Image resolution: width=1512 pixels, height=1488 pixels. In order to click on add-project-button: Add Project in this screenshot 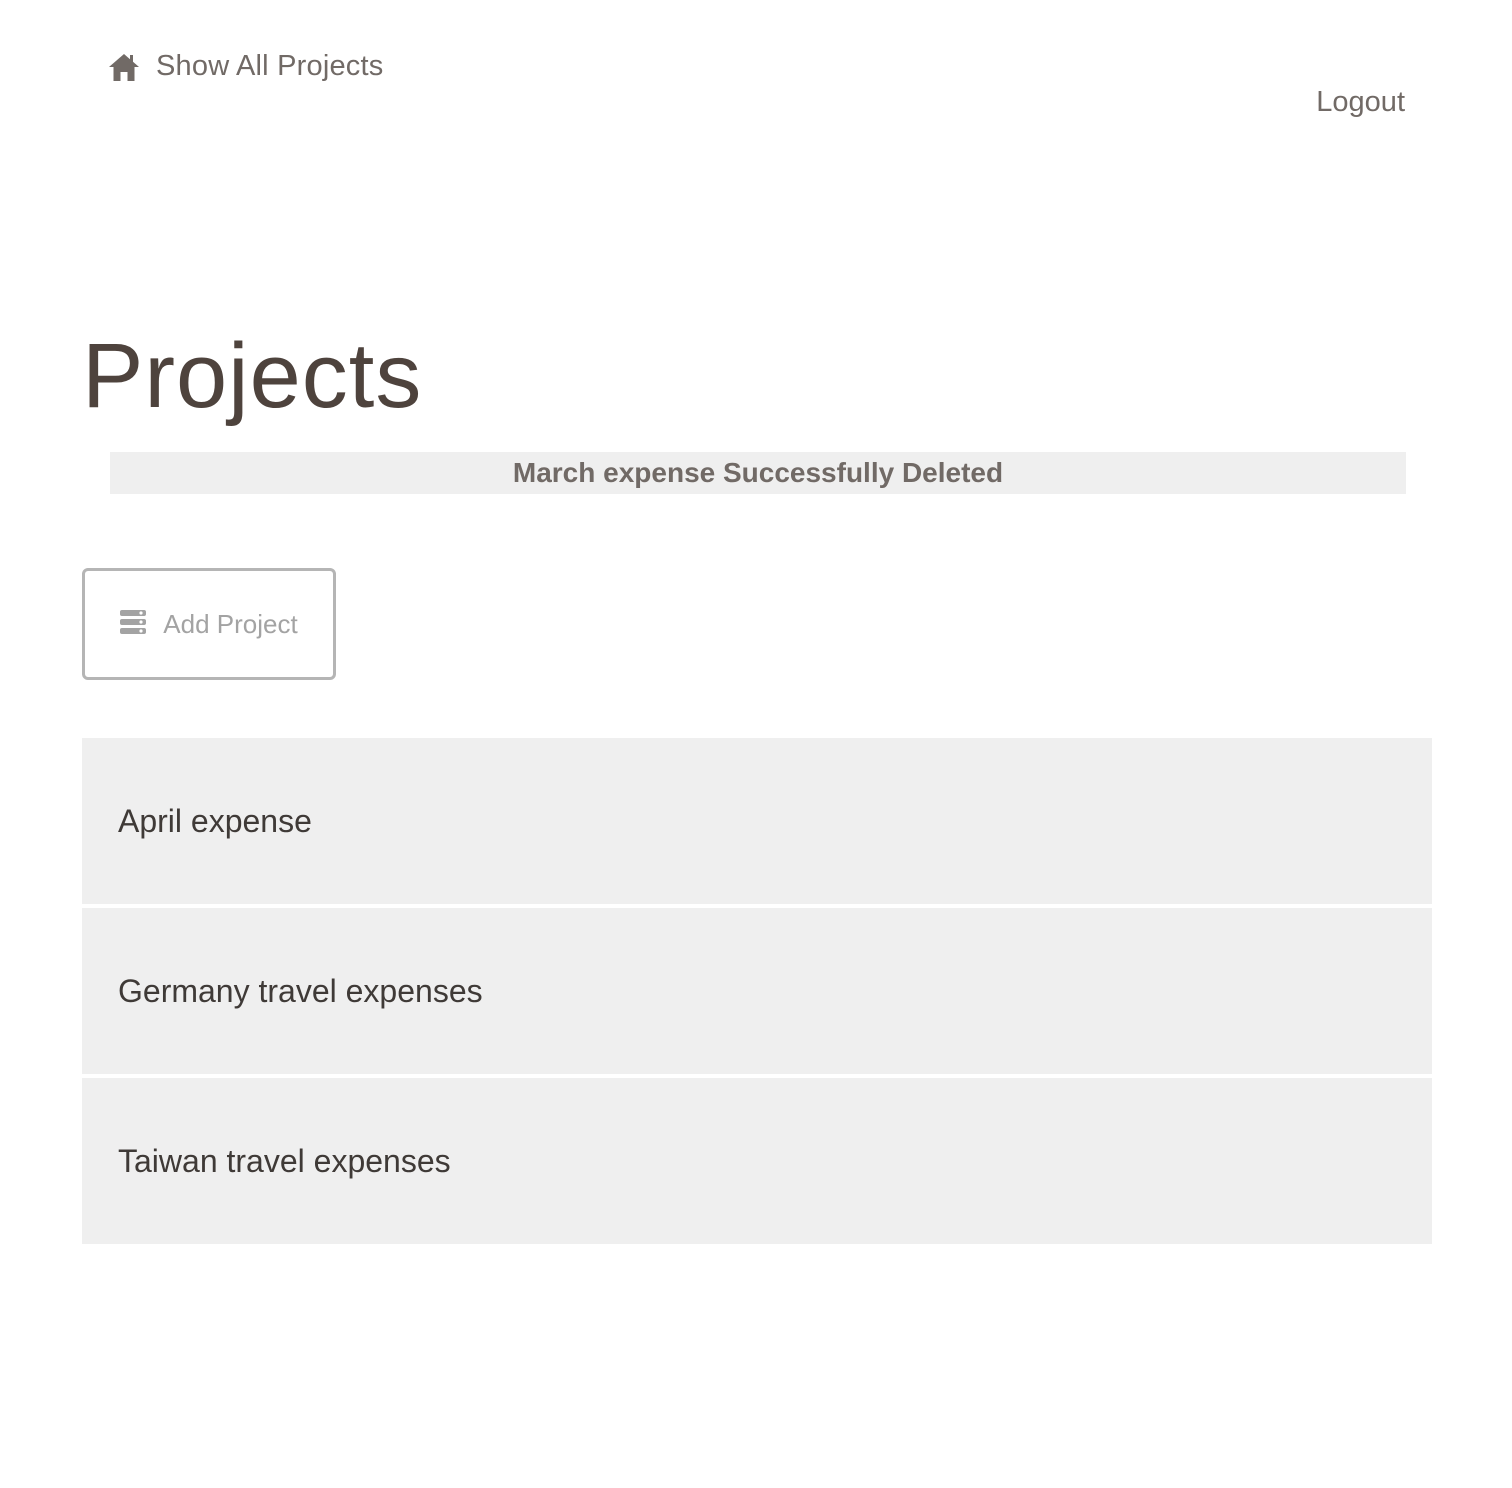, I will do `click(209, 624)`.